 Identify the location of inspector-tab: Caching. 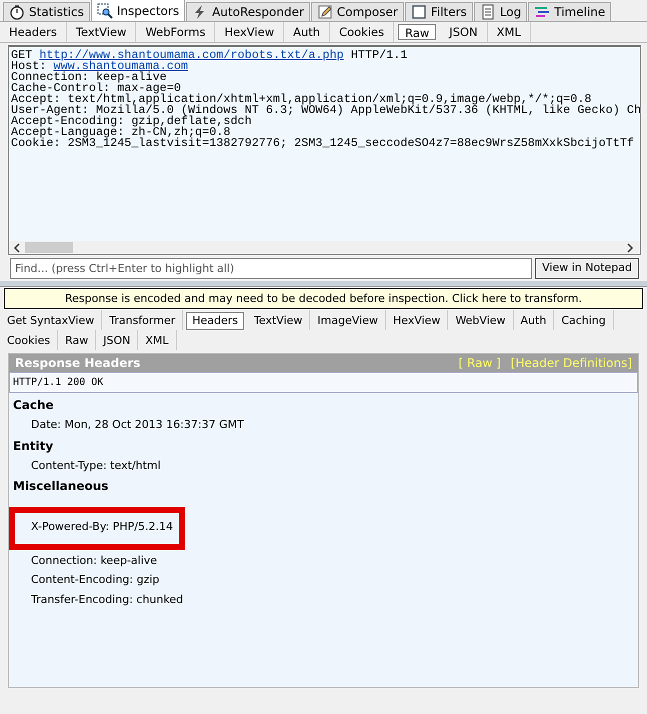
(584, 320).